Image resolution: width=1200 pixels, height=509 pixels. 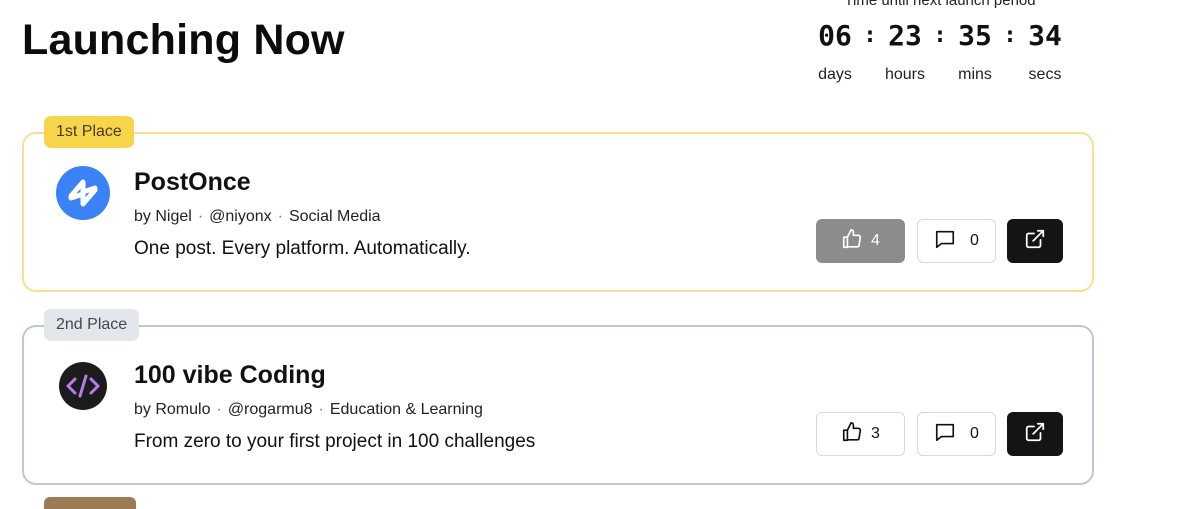 I want to click on product-category: Education & Learning, so click(x=406, y=409).